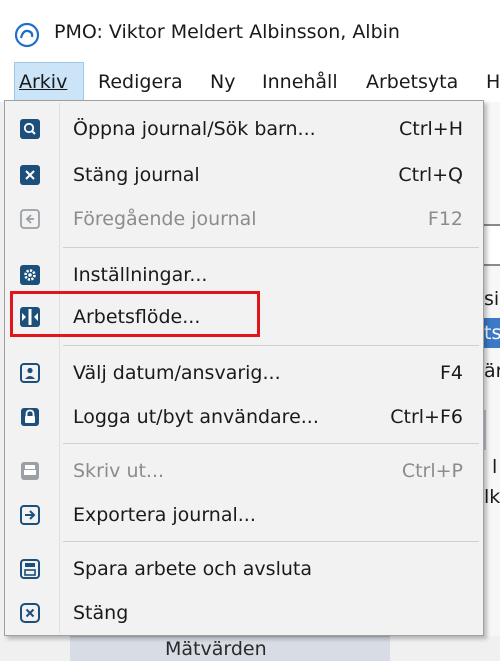  I want to click on menu-arkiv: Arkiv, so click(49, 82).